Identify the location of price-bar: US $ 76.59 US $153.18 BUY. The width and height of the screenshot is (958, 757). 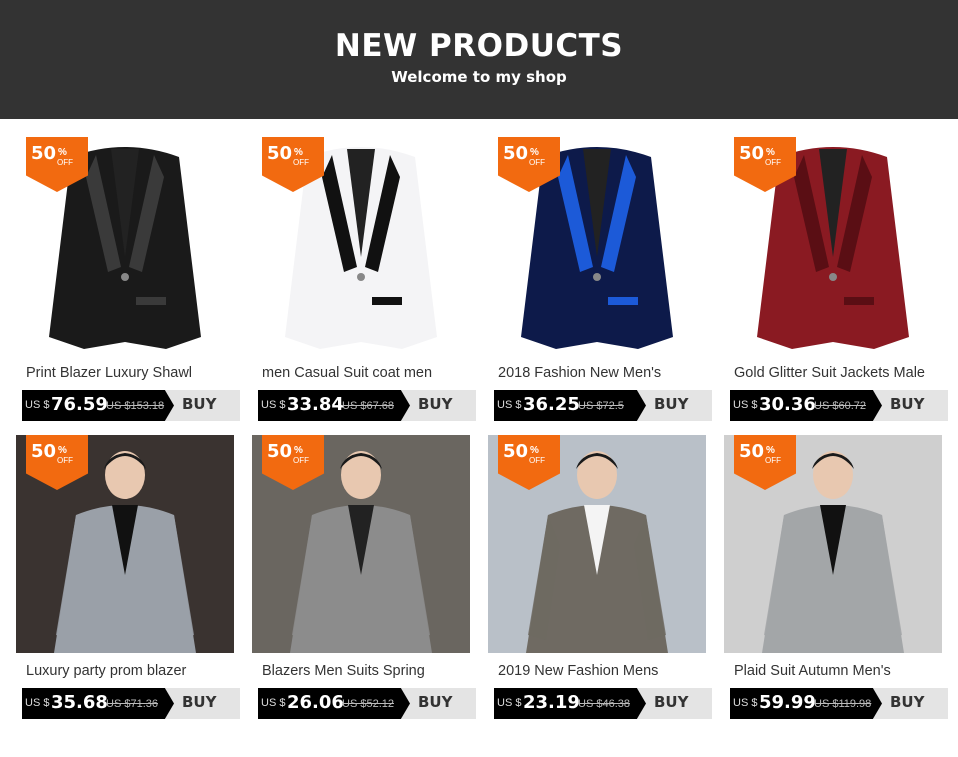
(131, 405).